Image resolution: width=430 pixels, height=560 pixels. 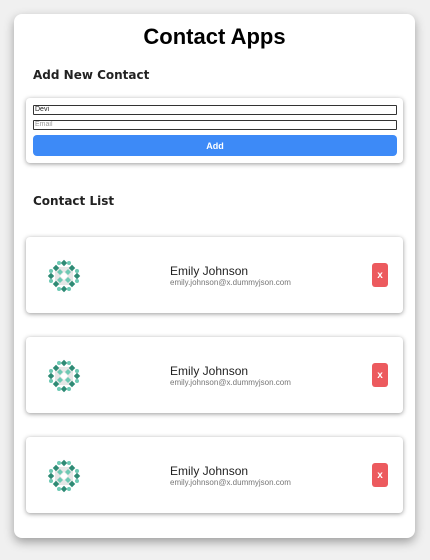 What do you see at coordinates (215, 125) in the screenshot?
I see `email-field` at bounding box center [215, 125].